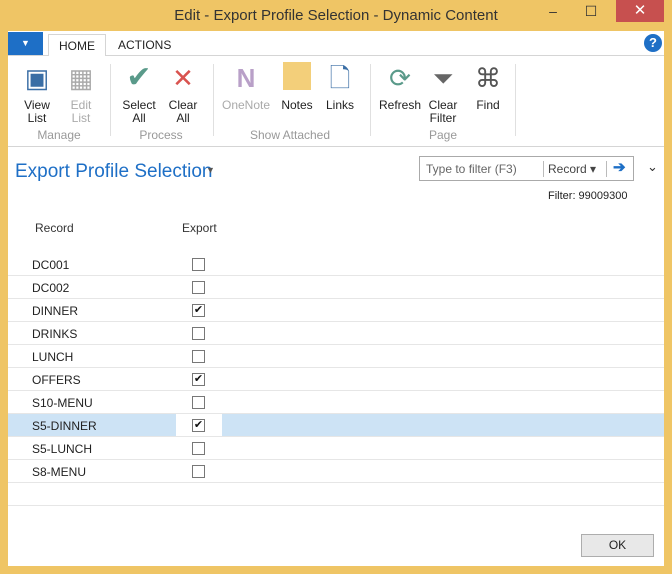 The image size is (672, 574). What do you see at coordinates (336, 402) in the screenshot?
I see `table-row: S10-MENU` at bounding box center [336, 402].